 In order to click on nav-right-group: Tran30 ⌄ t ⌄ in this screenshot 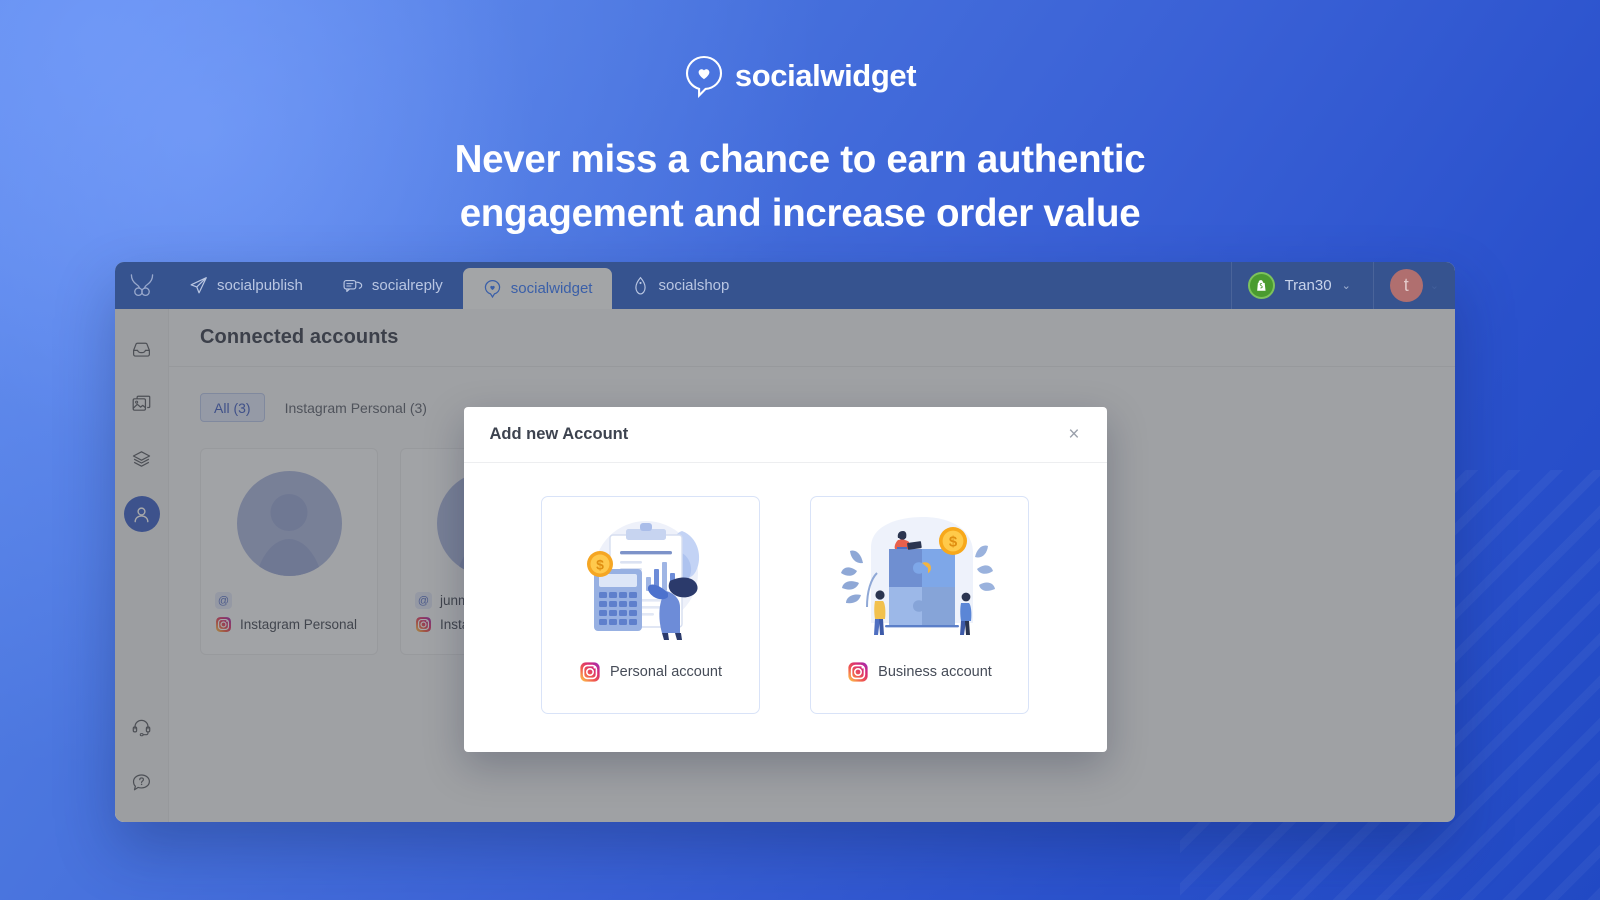, I will do `click(1342, 285)`.